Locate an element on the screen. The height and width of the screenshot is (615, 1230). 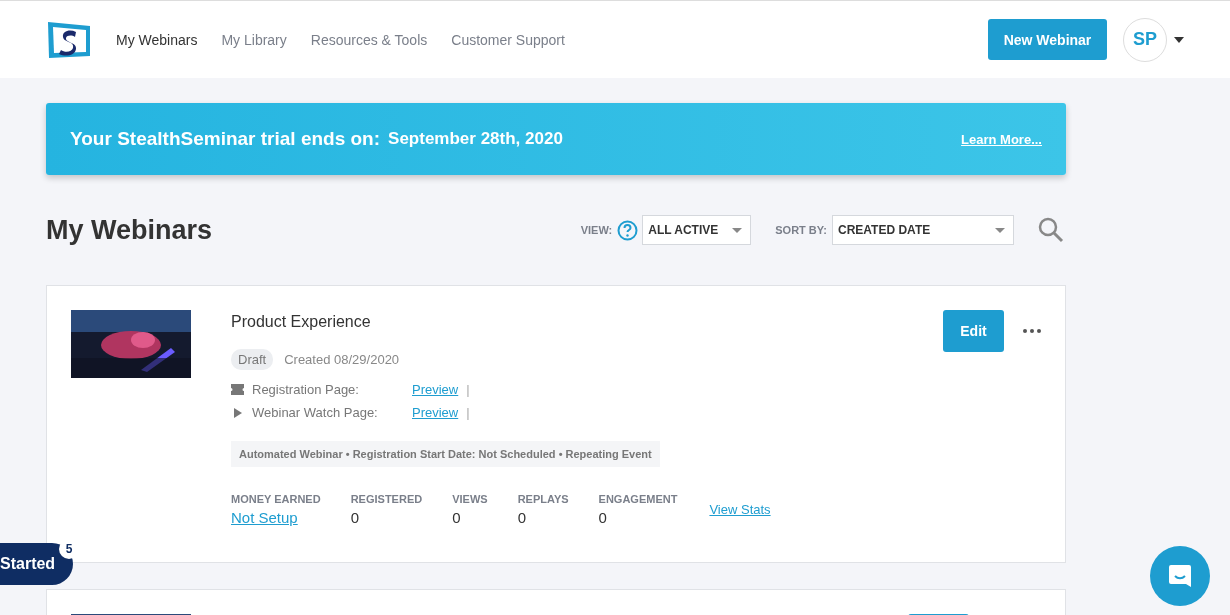
page-label: Registration Page: is located at coordinates (306, 389).